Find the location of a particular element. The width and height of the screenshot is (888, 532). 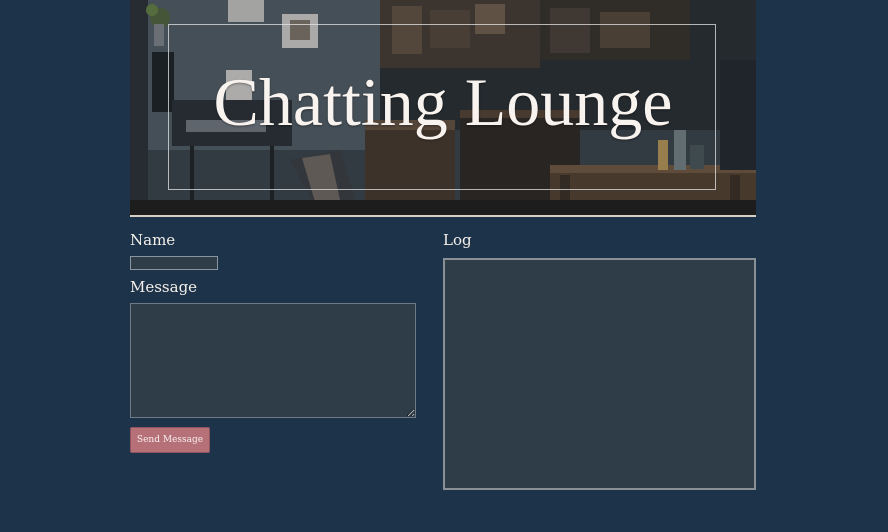

message-textarea is located at coordinates (273, 360).